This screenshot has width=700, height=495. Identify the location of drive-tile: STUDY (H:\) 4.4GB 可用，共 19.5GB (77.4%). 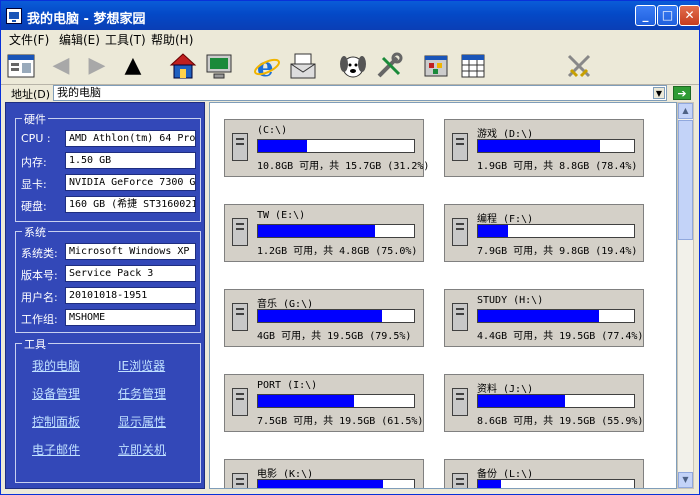
(544, 318).